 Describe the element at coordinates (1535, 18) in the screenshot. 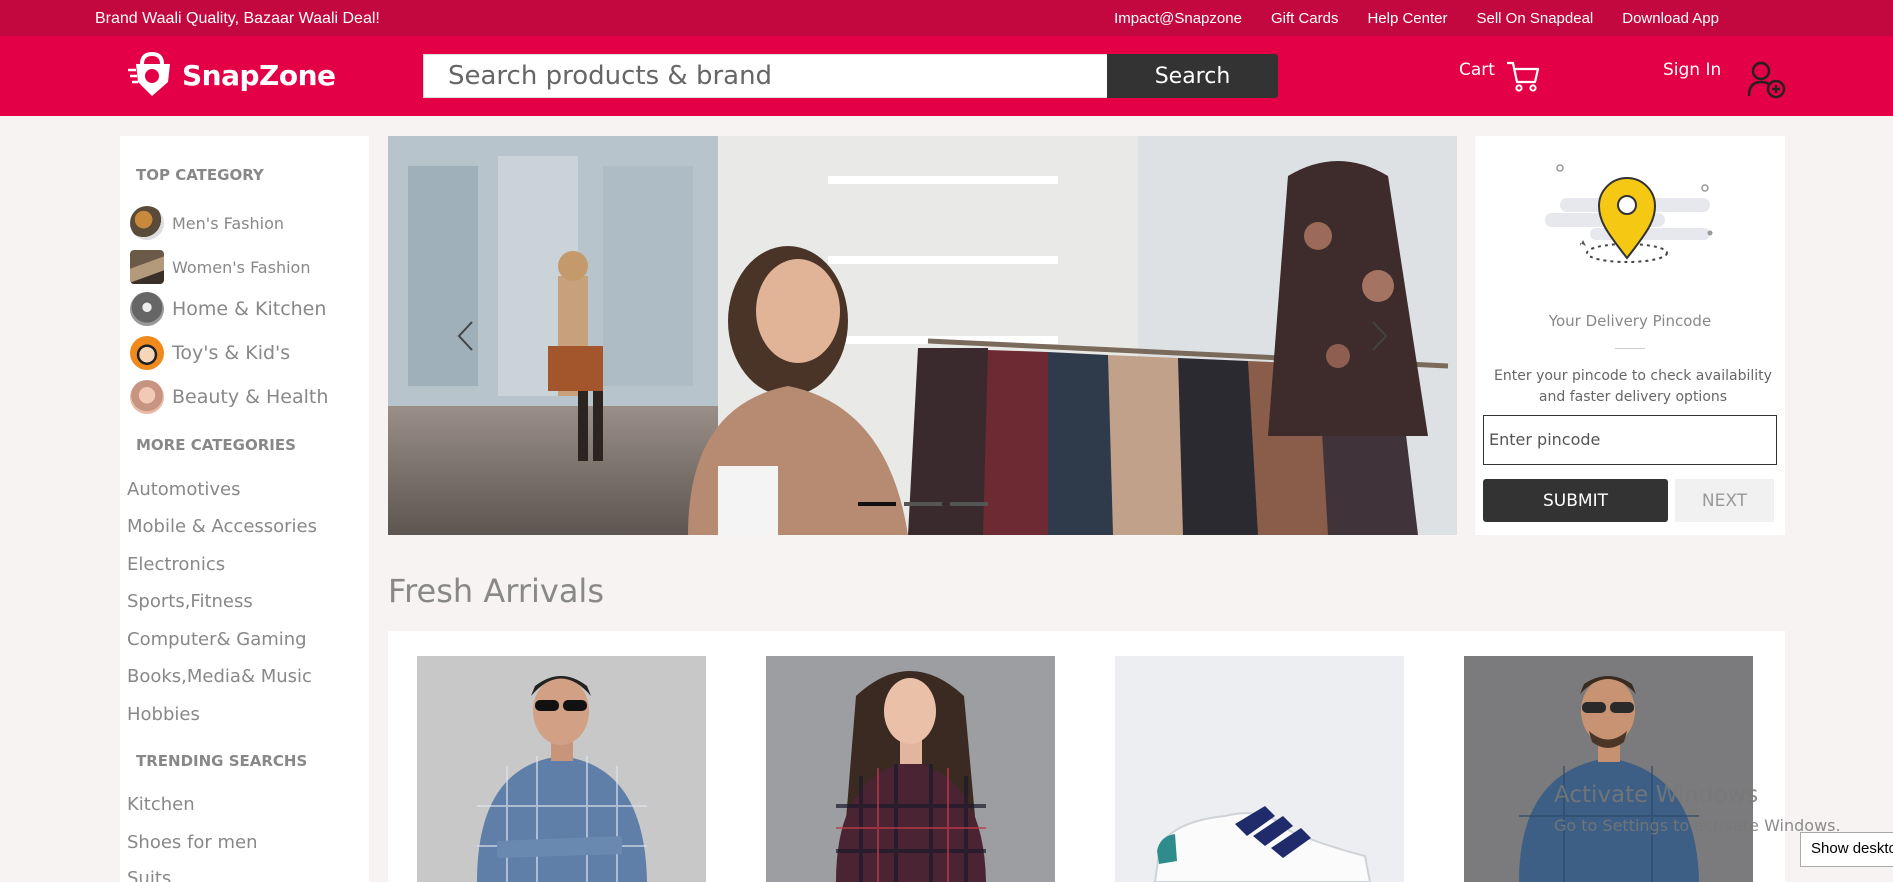

I see `link-sell: Sell On Snapdeal` at that location.